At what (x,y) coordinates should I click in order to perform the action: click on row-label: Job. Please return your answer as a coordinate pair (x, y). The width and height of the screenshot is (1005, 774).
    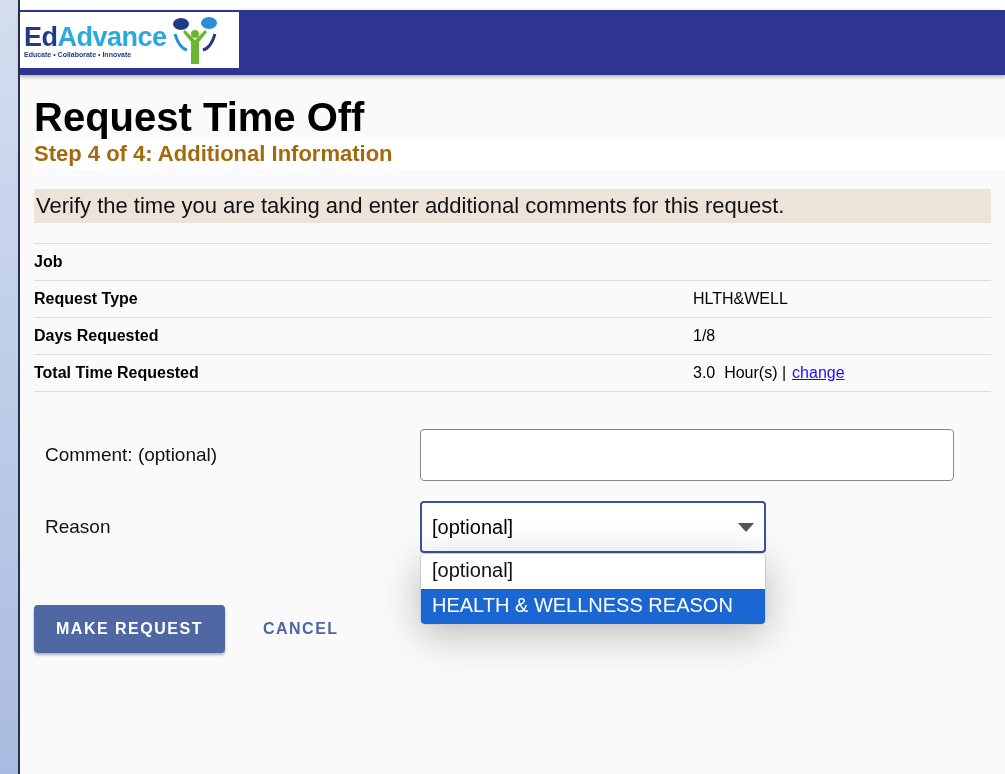
    Looking at the image, I should click on (49, 262).